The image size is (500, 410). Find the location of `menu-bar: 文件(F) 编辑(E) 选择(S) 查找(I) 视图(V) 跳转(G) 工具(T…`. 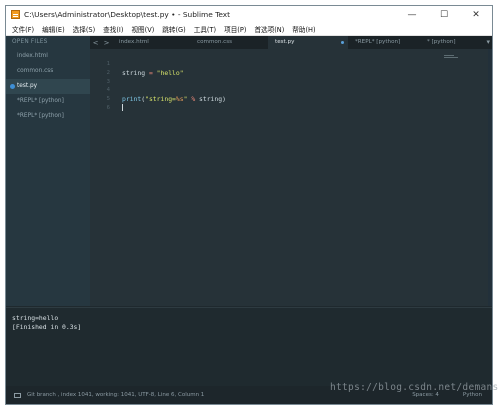

menu-bar: 文件(F) 编辑(E) 选择(S) 查找(I) 视图(V) 跳转(G) 工具(T… is located at coordinates (249, 29).